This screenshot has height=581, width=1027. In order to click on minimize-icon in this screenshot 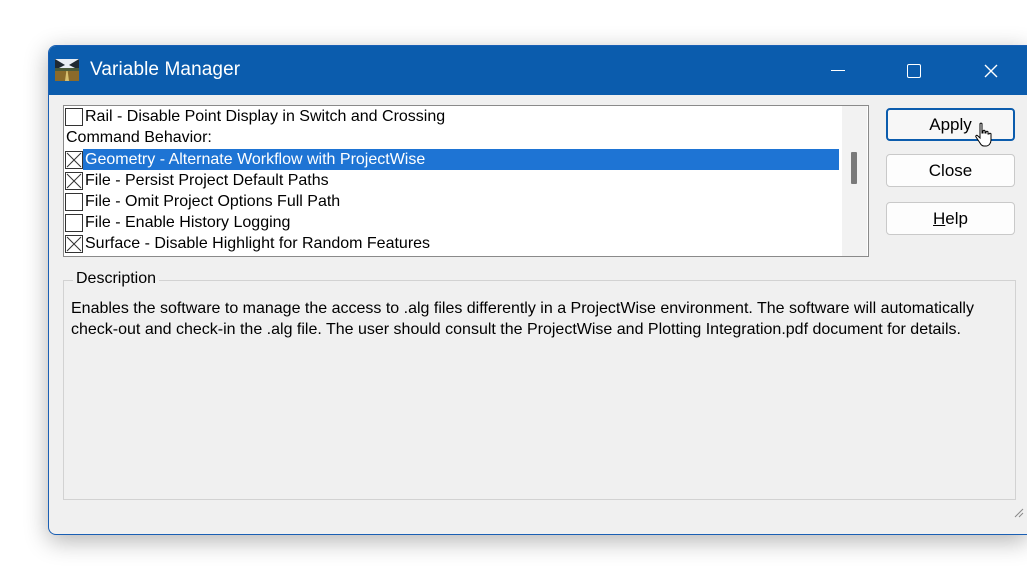, I will do `click(838, 70)`.